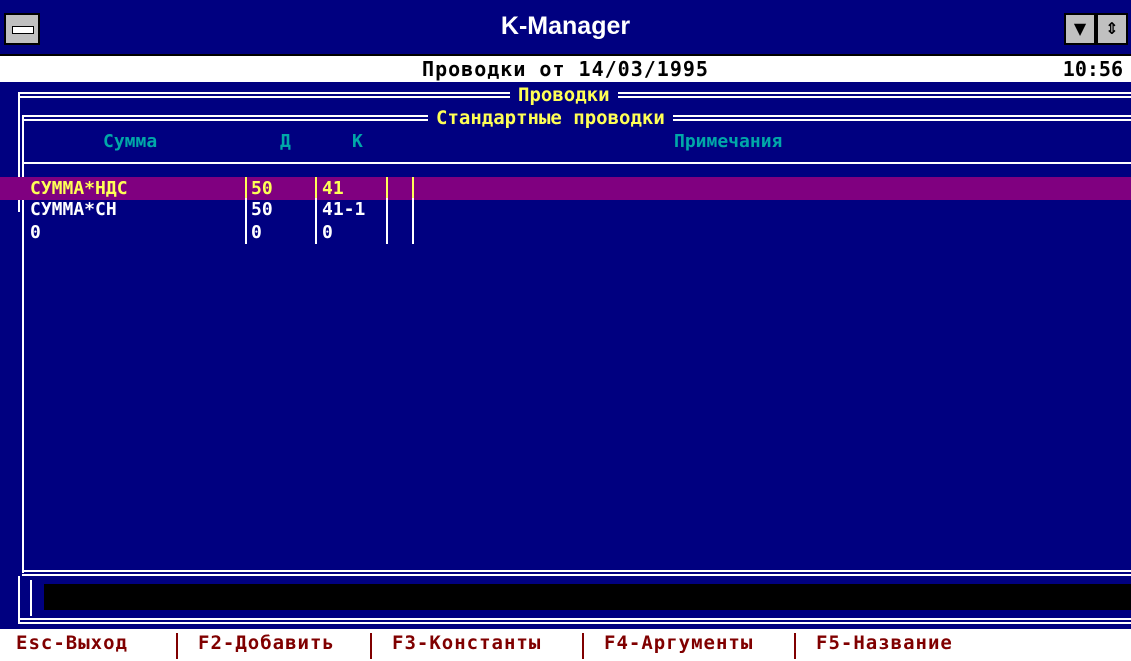 The height and width of the screenshot is (661, 1131). Describe the element at coordinates (574, 621) in the screenshot. I see `outer-frame-bottom` at that location.